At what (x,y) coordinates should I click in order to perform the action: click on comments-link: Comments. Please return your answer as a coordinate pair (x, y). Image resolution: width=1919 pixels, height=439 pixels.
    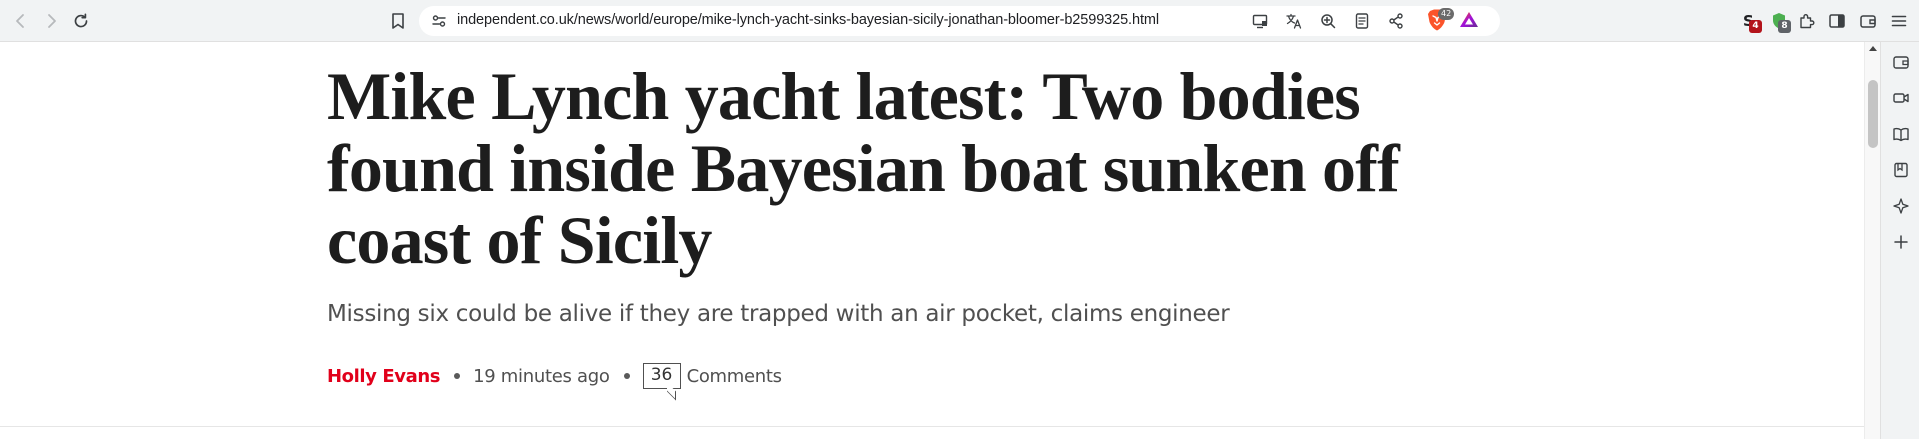
    Looking at the image, I should click on (734, 376).